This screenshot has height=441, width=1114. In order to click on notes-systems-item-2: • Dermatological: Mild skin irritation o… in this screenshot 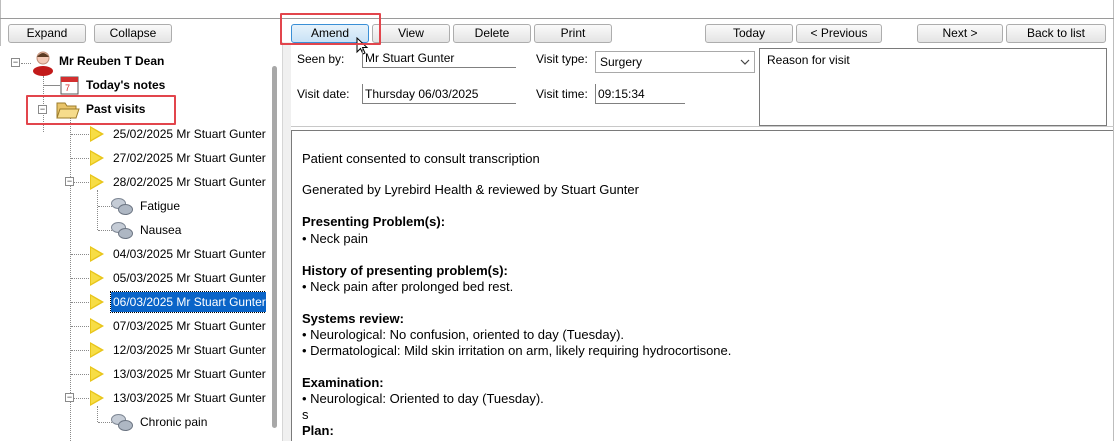, I will do `click(517, 350)`.